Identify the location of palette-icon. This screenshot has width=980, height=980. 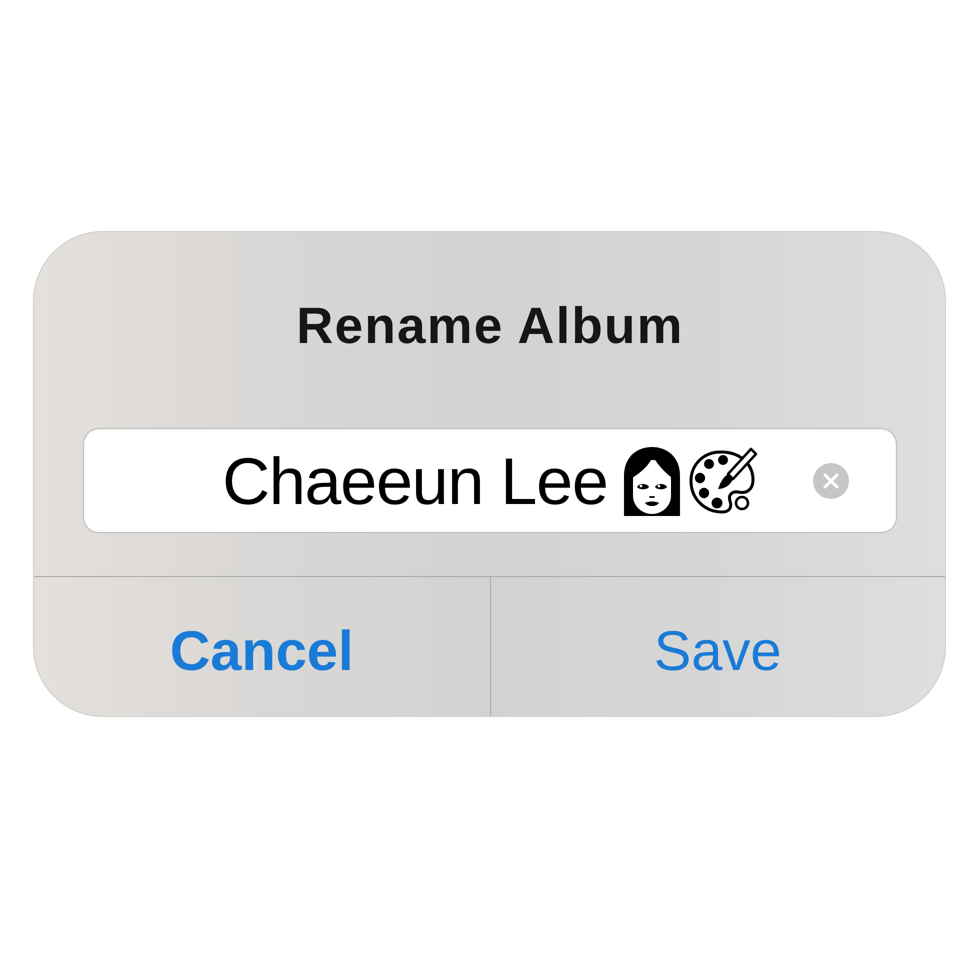
(723, 481).